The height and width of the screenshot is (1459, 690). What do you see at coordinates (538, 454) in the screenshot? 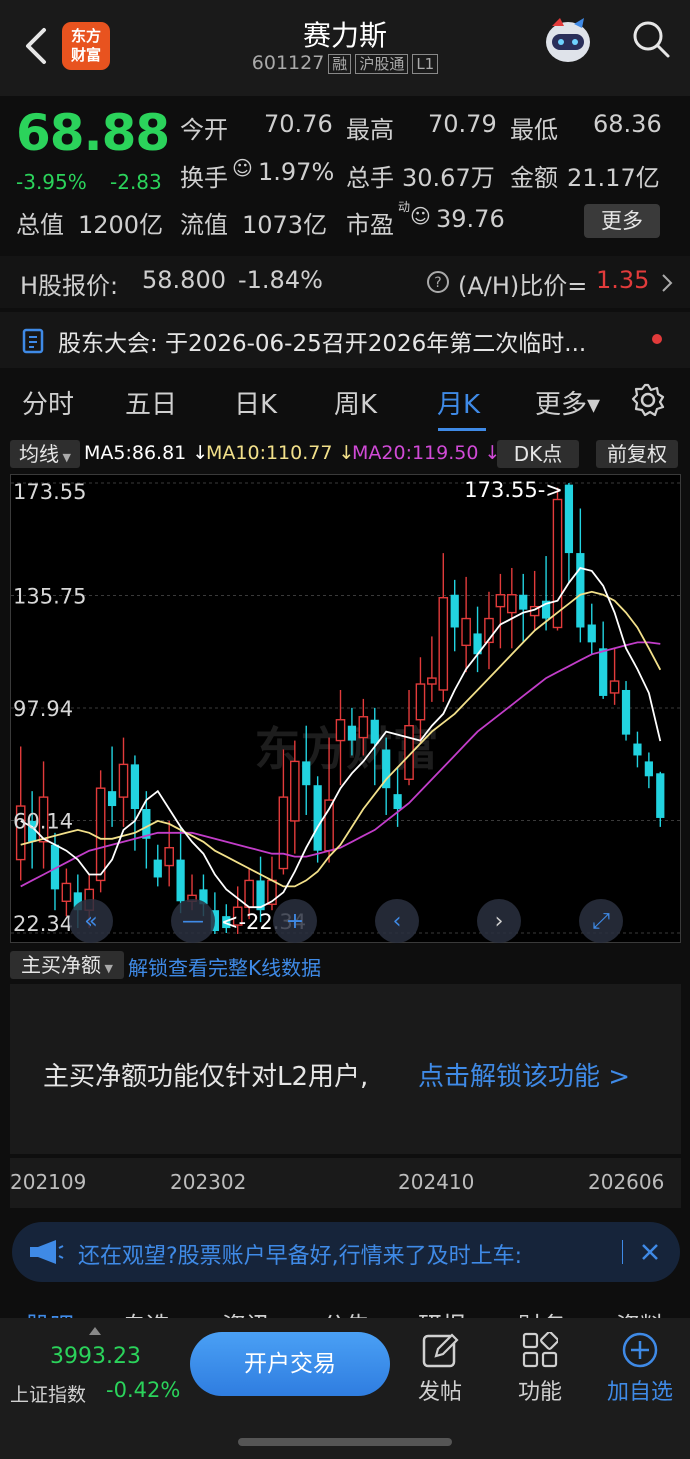
I see `dk-point-button: DK点` at bounding box center [538, 454].